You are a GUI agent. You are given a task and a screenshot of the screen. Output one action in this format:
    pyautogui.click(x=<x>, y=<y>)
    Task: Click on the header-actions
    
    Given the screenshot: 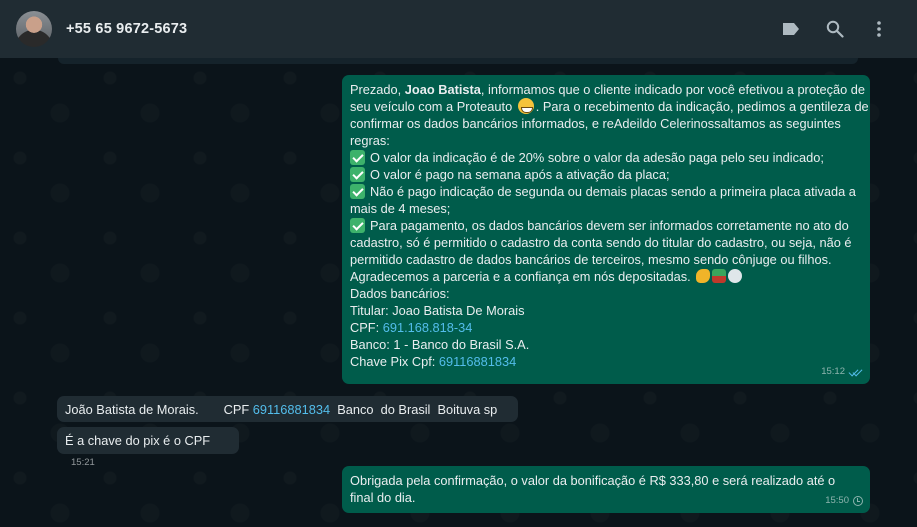 What is the action you would take?
    pyautogui.click(x=835, y=29)
    